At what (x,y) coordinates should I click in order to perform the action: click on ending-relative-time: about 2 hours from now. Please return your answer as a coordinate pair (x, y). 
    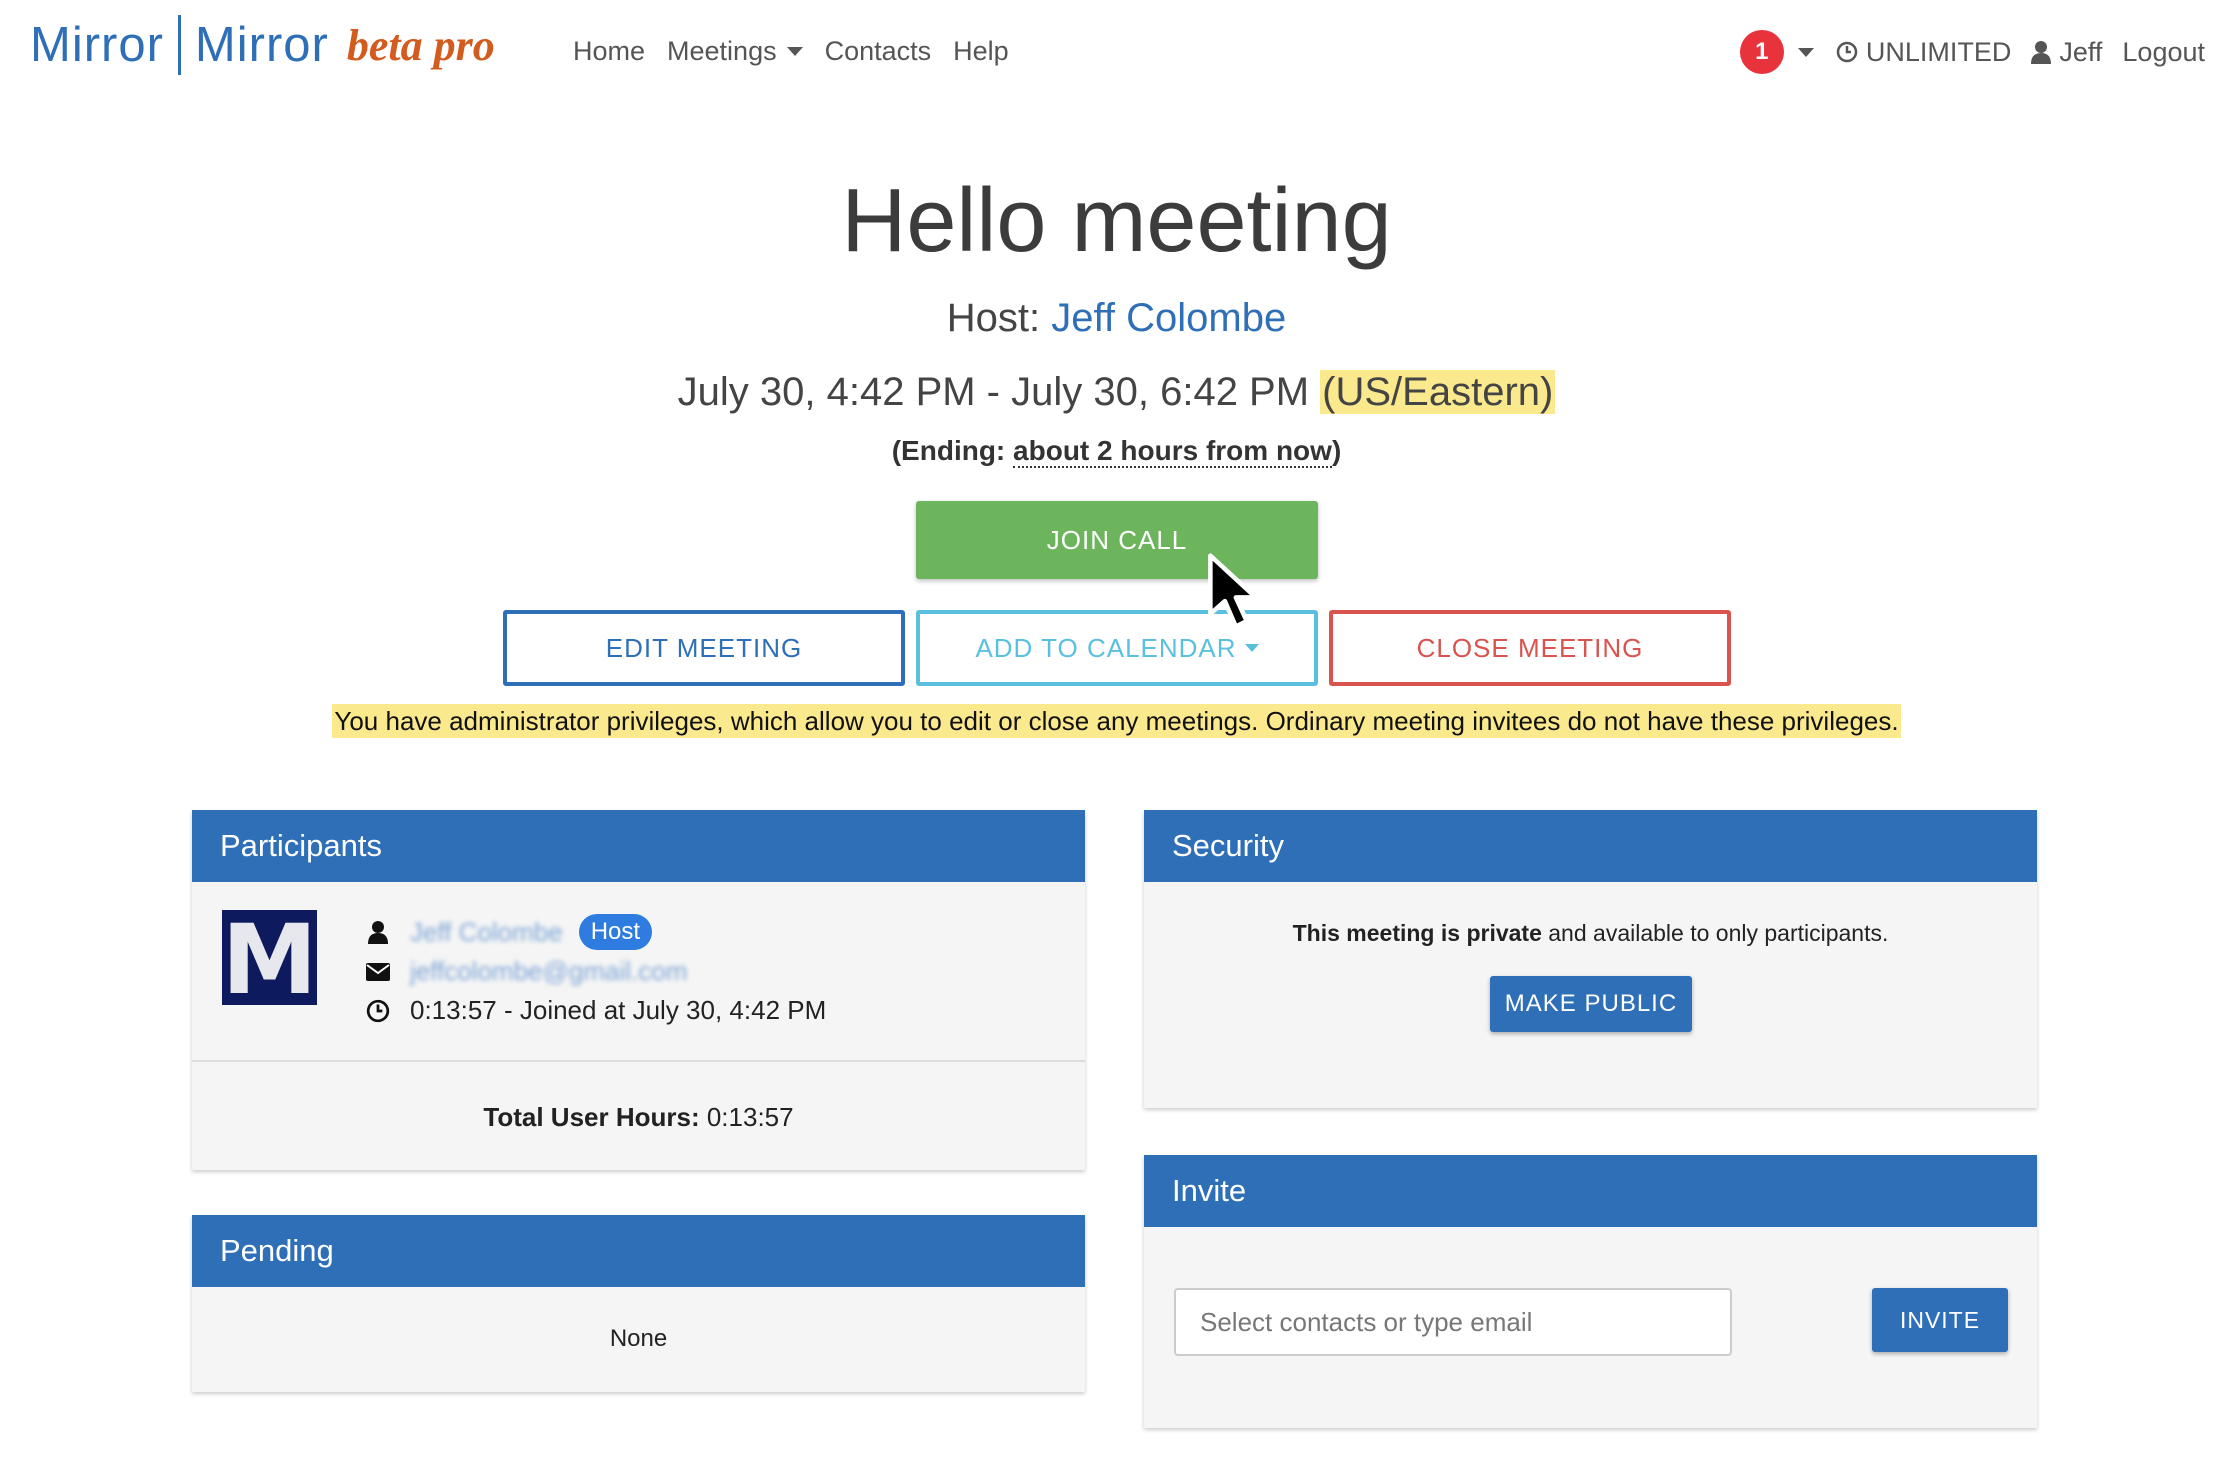
    Looking at the image, I should click on (1172, 451).